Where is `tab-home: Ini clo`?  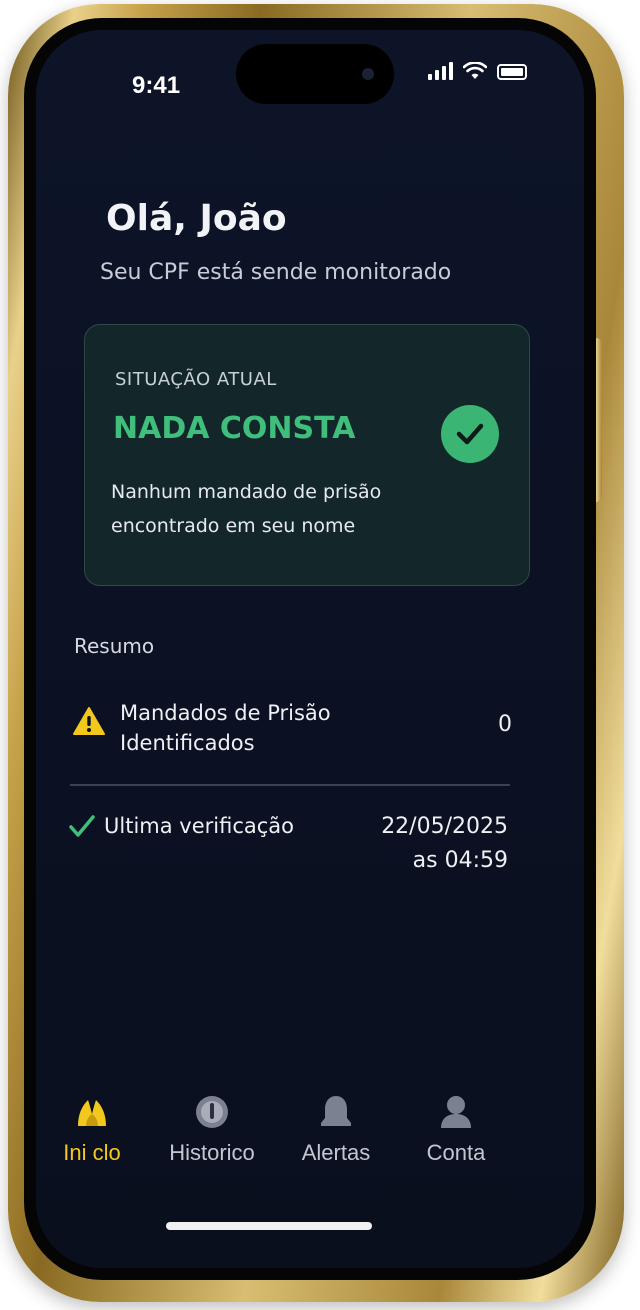
tab-home: Ini clo is located at coordinates (94, 1123).